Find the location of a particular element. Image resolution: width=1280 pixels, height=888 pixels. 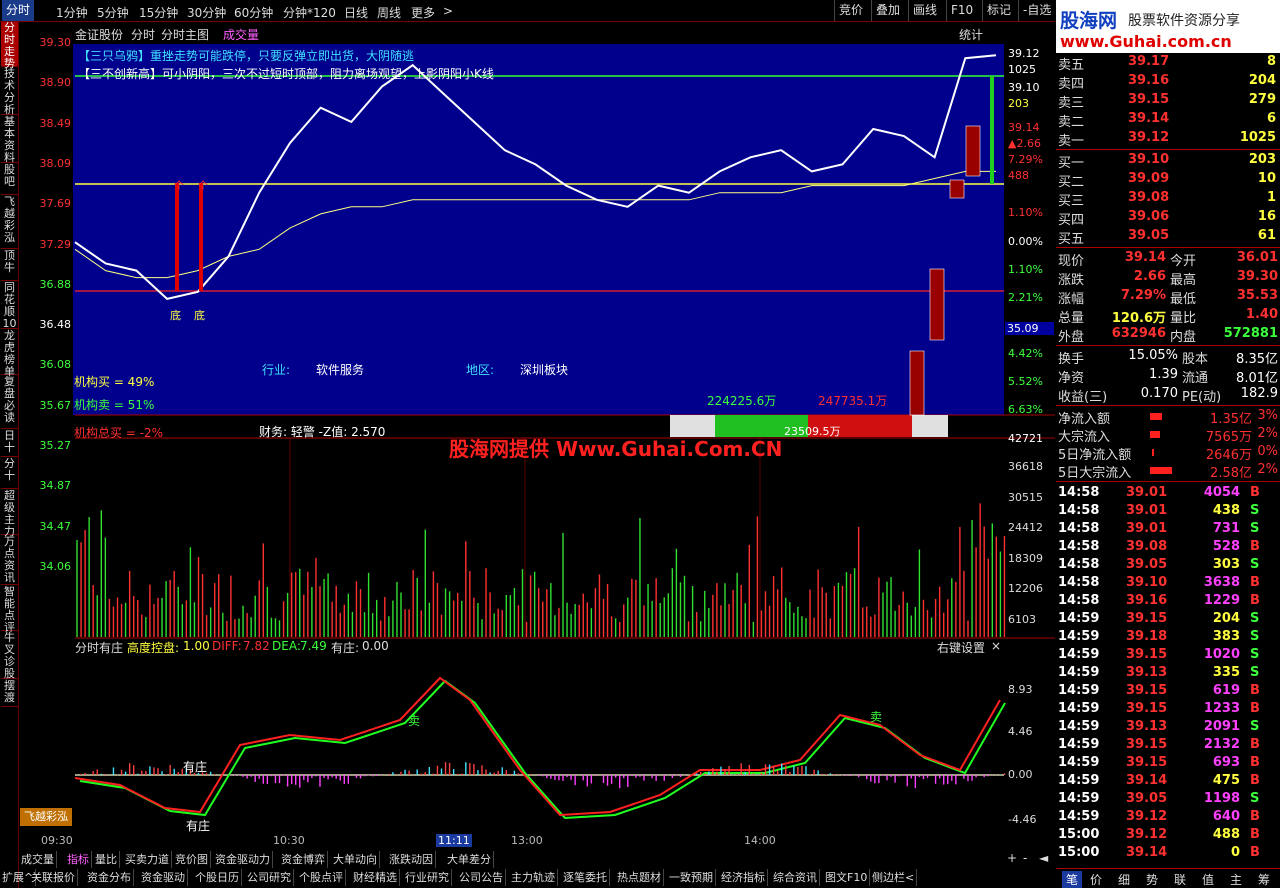

tab-weekly: 周线 is located at coordinates (389, 12).